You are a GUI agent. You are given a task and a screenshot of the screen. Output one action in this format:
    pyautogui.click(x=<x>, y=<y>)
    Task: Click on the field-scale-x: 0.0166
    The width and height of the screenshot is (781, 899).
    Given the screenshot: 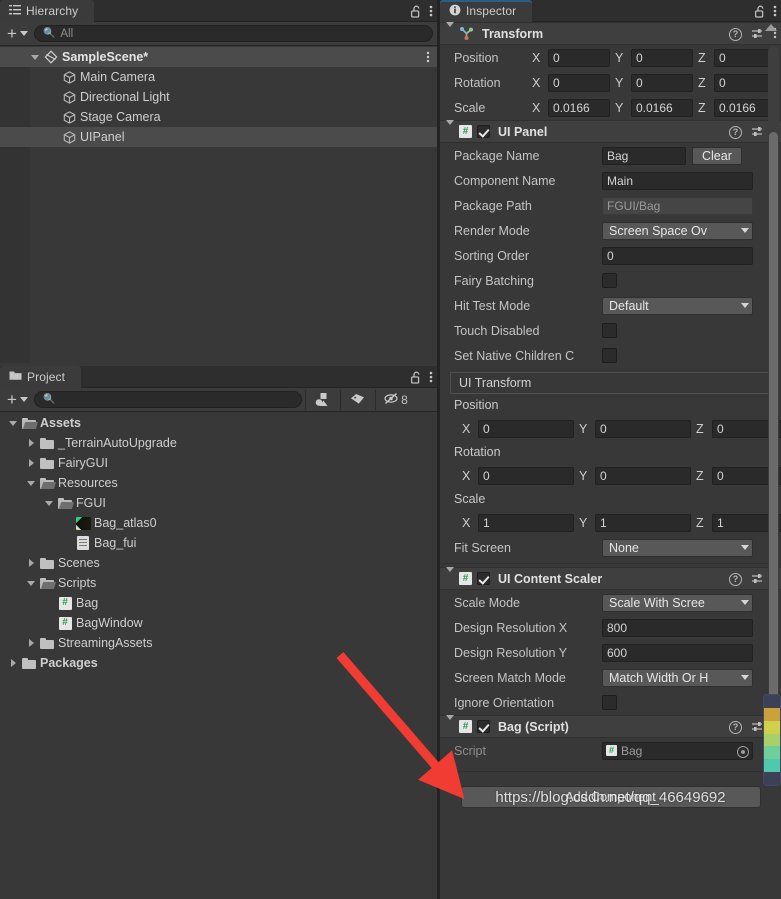 What is the action you would take?
    pyautogui.click(x=579, y=107)
    